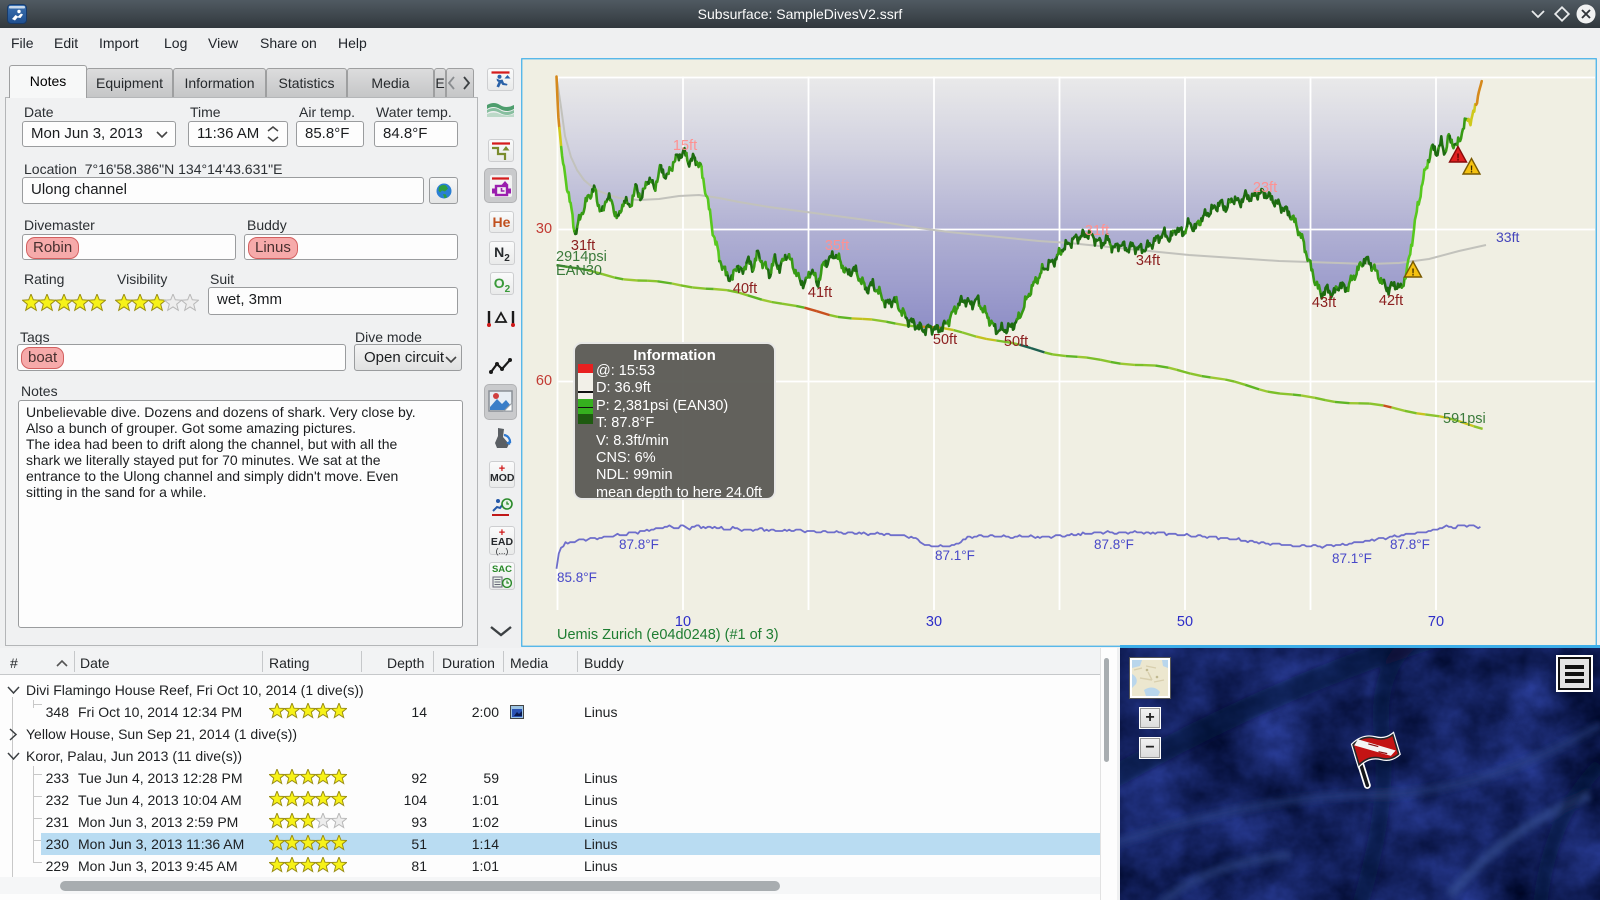  Describe the element at coordinates (668, 635) in the screenshot. I see `svg-text:Uemis Zurich (e04d0248) (#1 of: Uemis Zurich (e04d0248) (#1 of 3)` at that location.